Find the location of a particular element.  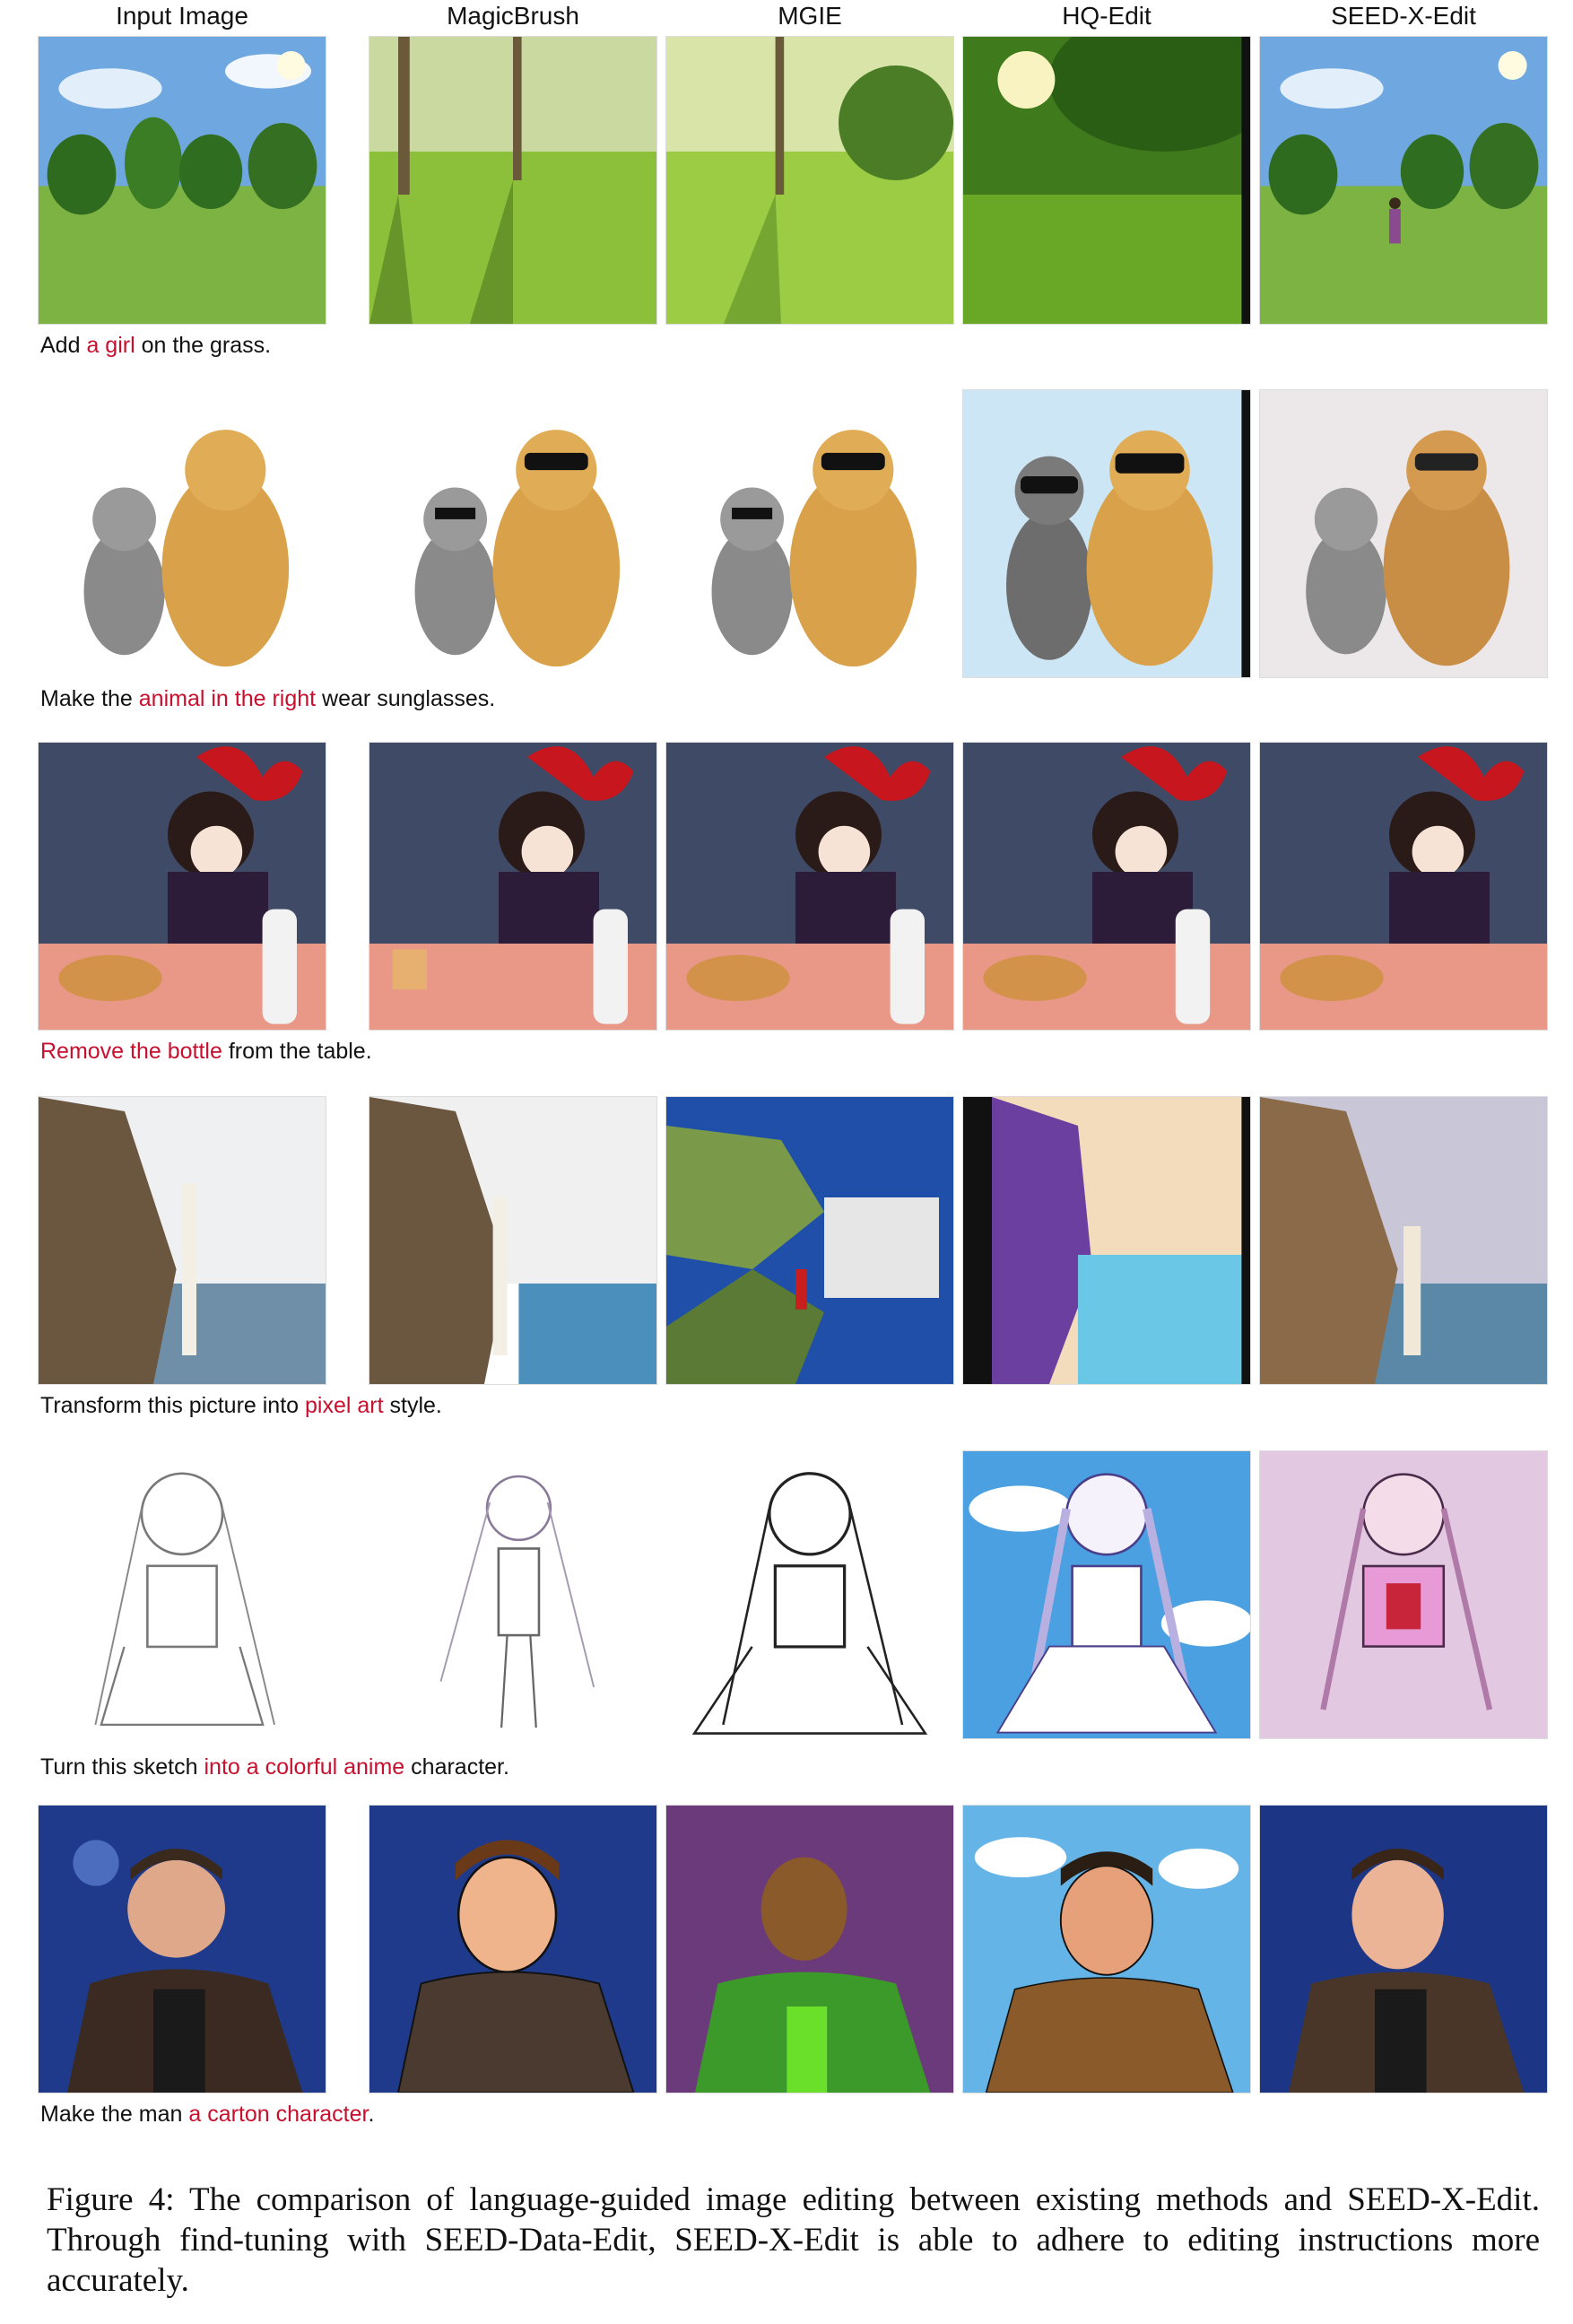

image-hq-edit-pets is located at coordinates (1106, 533).